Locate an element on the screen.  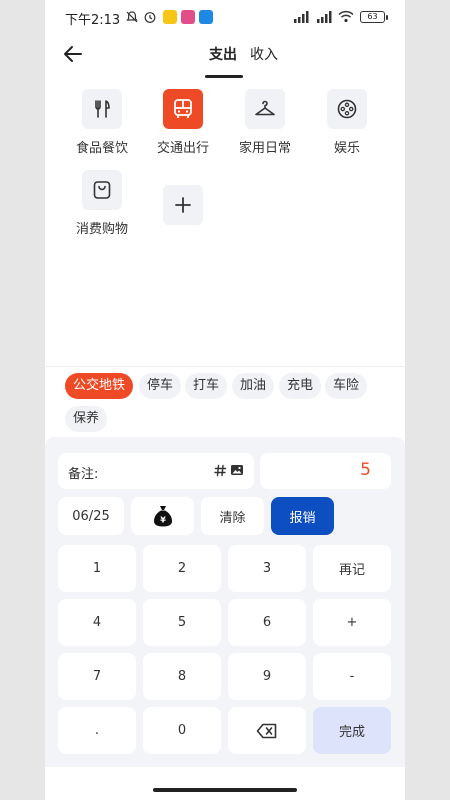
category-household: 家用日常 is located at coordinates (265, 122).